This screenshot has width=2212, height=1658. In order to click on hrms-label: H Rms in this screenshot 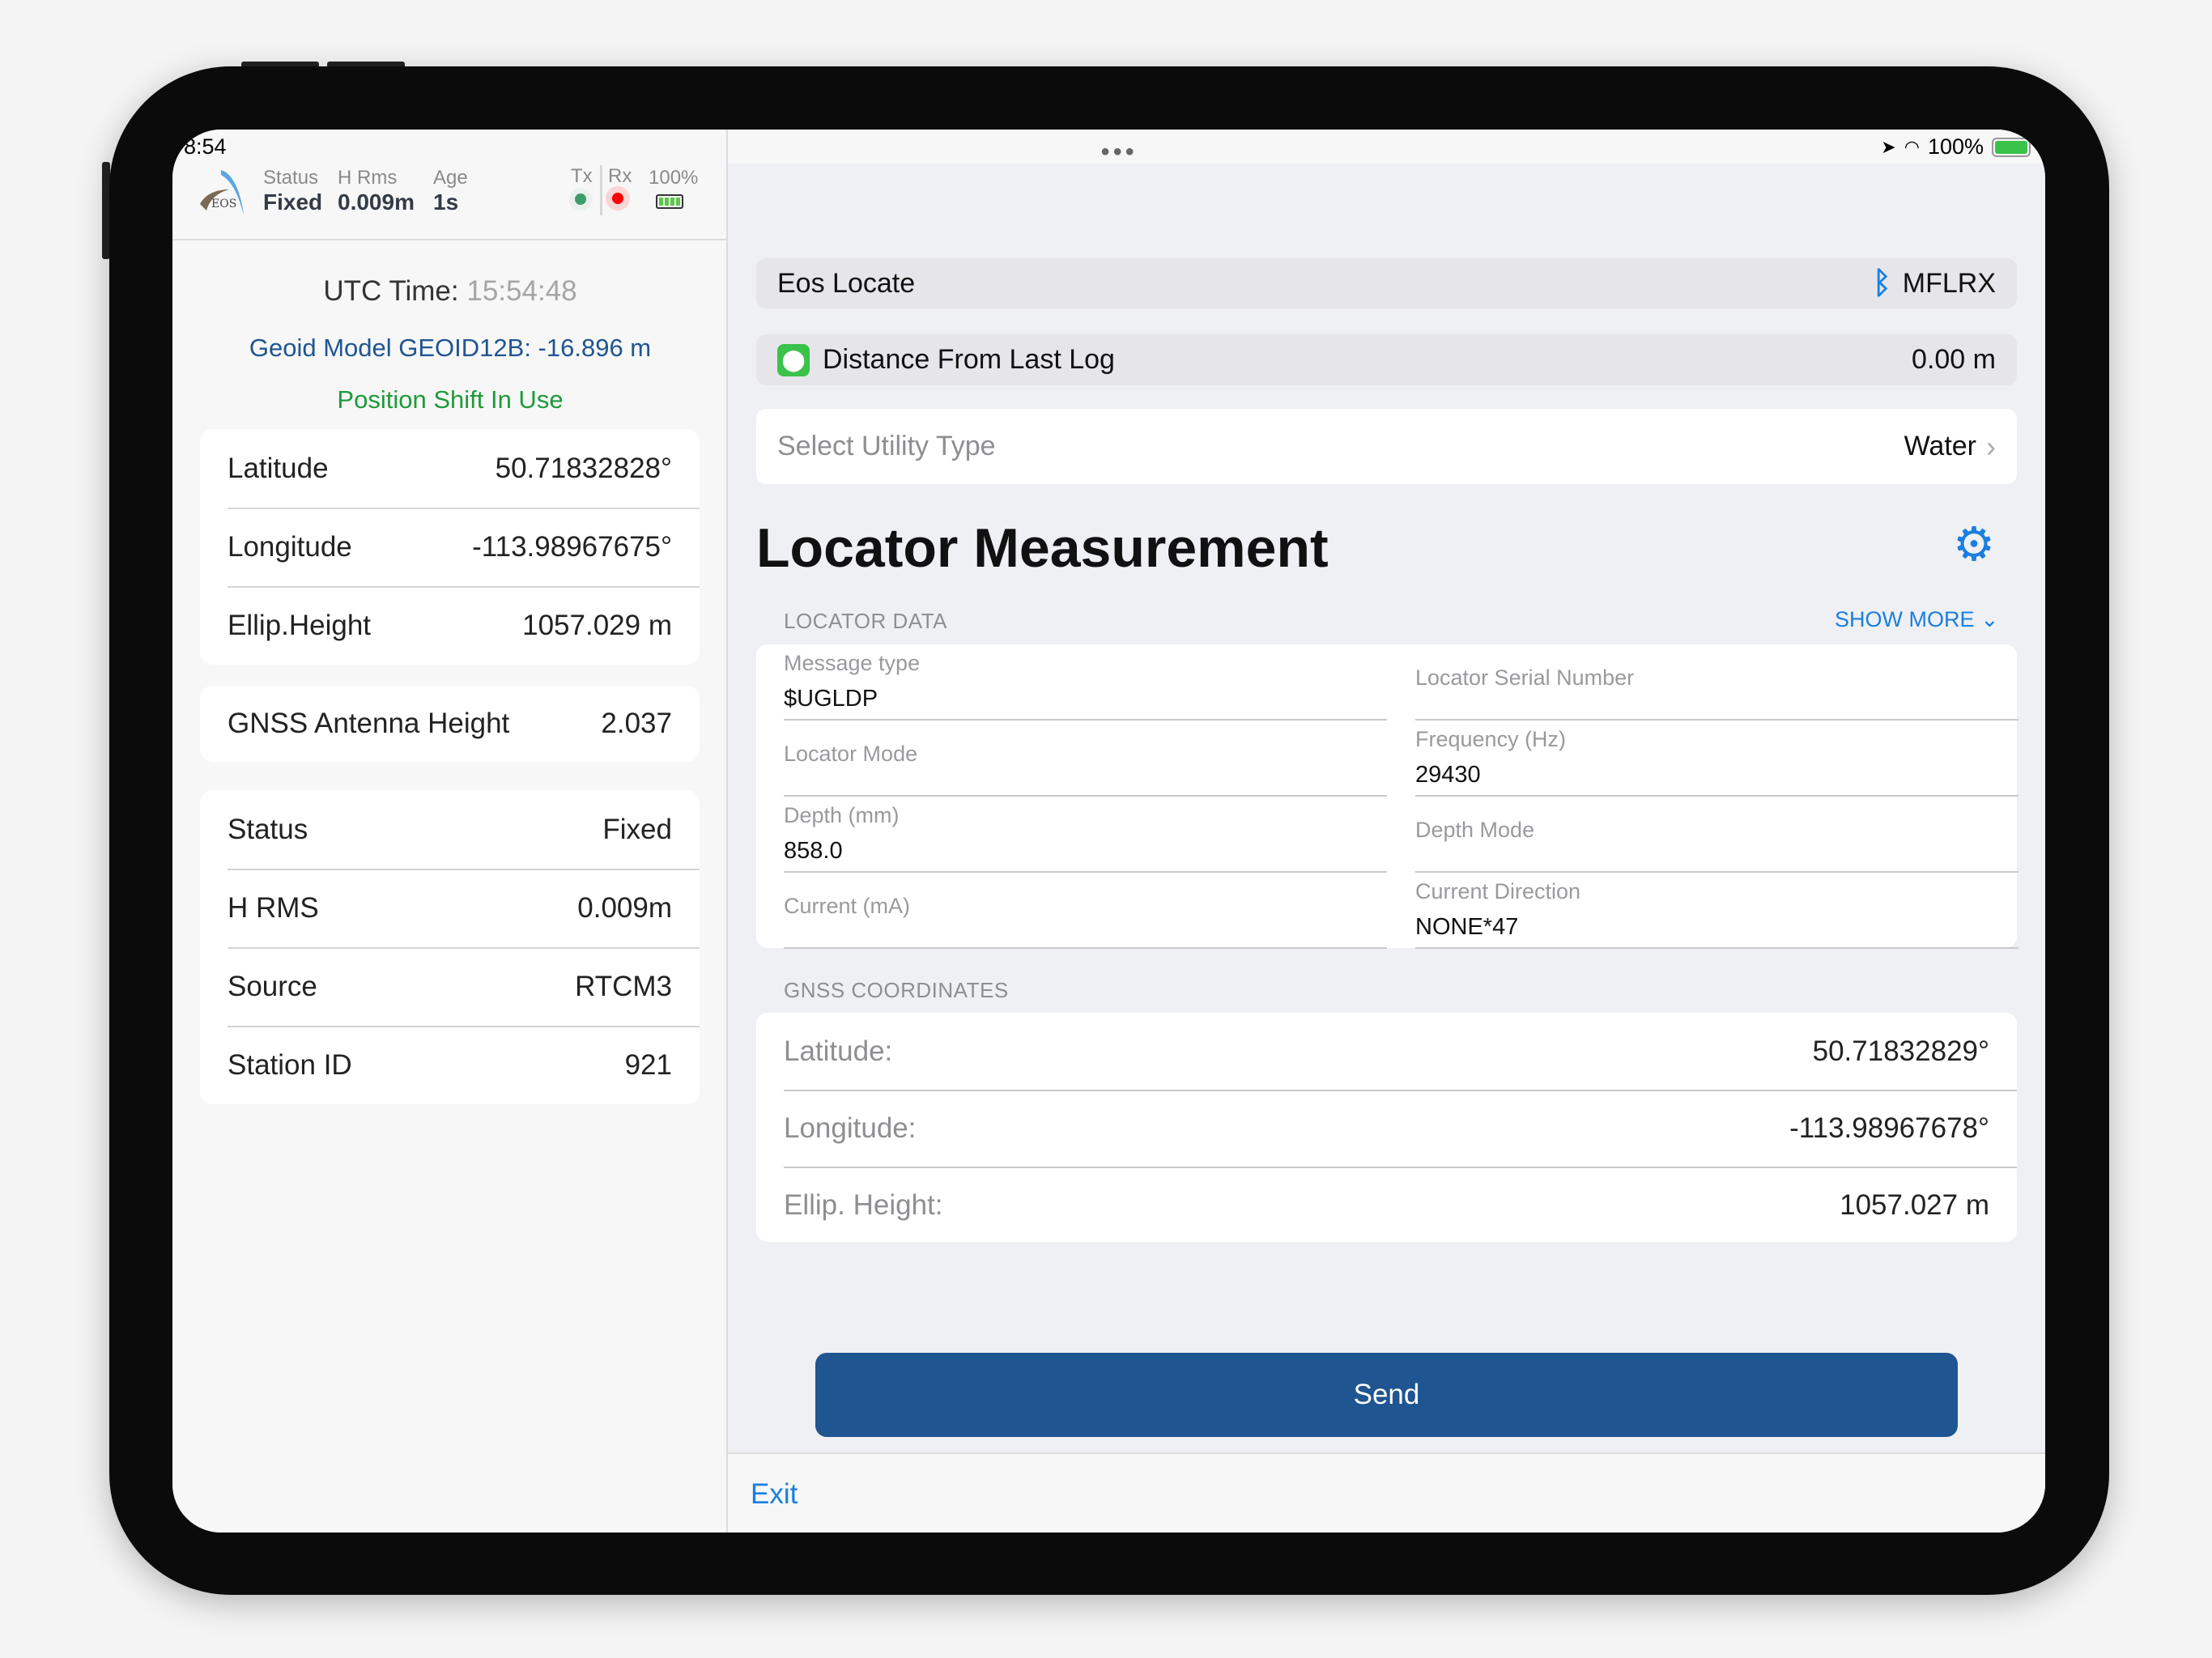, I will do `click(368, 178)`.